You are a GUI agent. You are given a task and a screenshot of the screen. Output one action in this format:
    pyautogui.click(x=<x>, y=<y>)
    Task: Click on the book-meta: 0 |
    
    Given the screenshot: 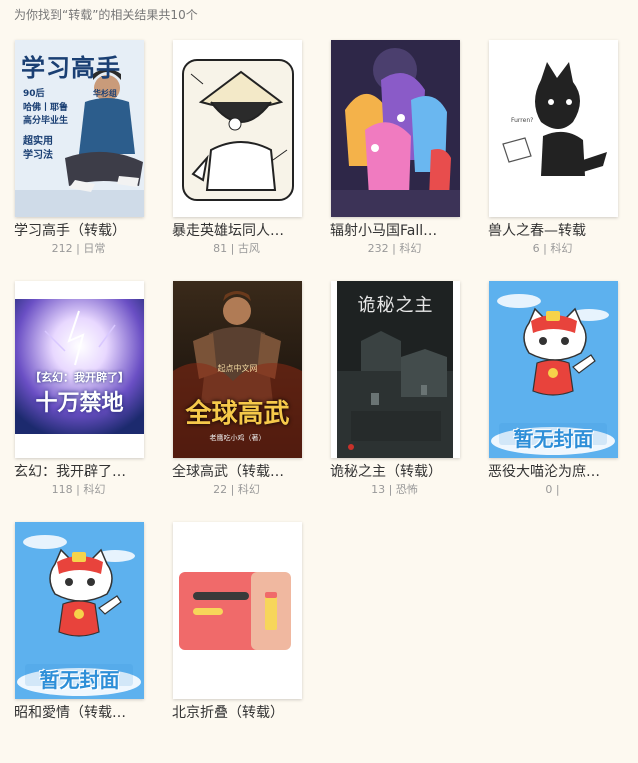 What is the action you would take?
    pyautogui.click(x=552, y=489)
    